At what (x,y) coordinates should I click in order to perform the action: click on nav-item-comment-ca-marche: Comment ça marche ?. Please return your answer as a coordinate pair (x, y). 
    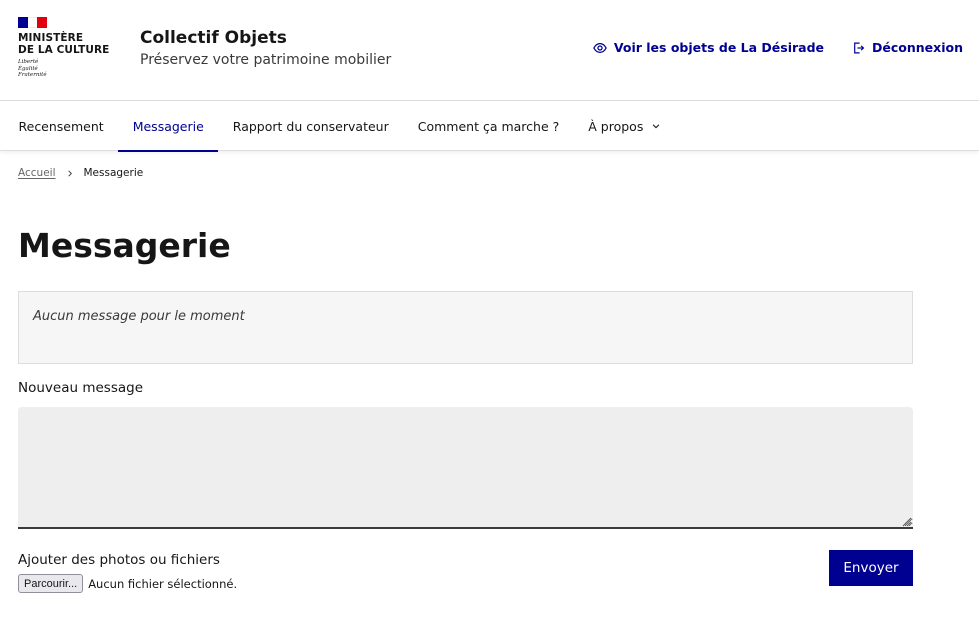
    Looking at the image, I should click on (488, 126).